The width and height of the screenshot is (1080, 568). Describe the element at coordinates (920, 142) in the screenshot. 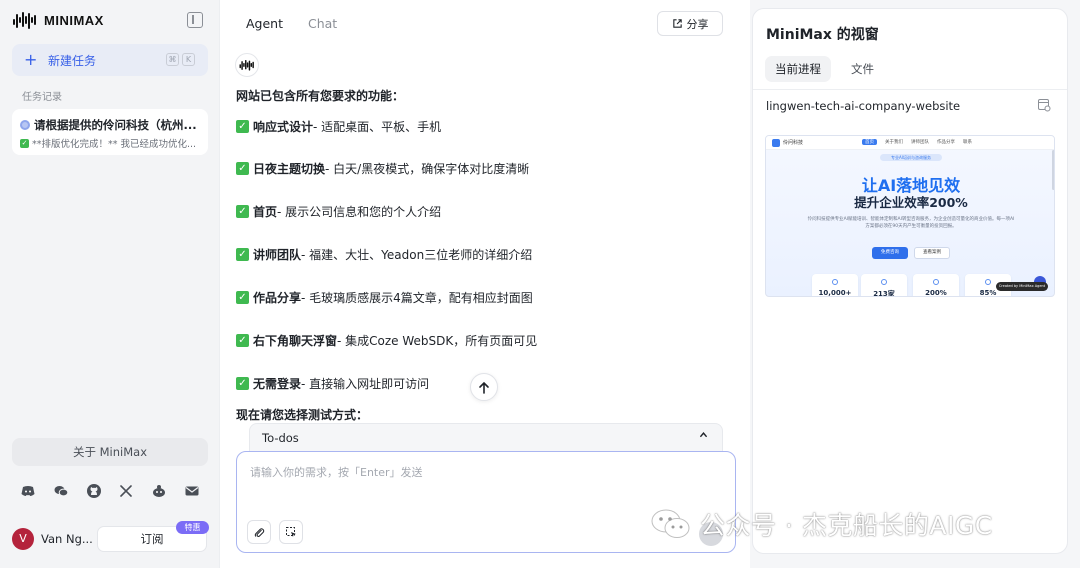

I see `preview-nav-link: 讲师团队` at that location.